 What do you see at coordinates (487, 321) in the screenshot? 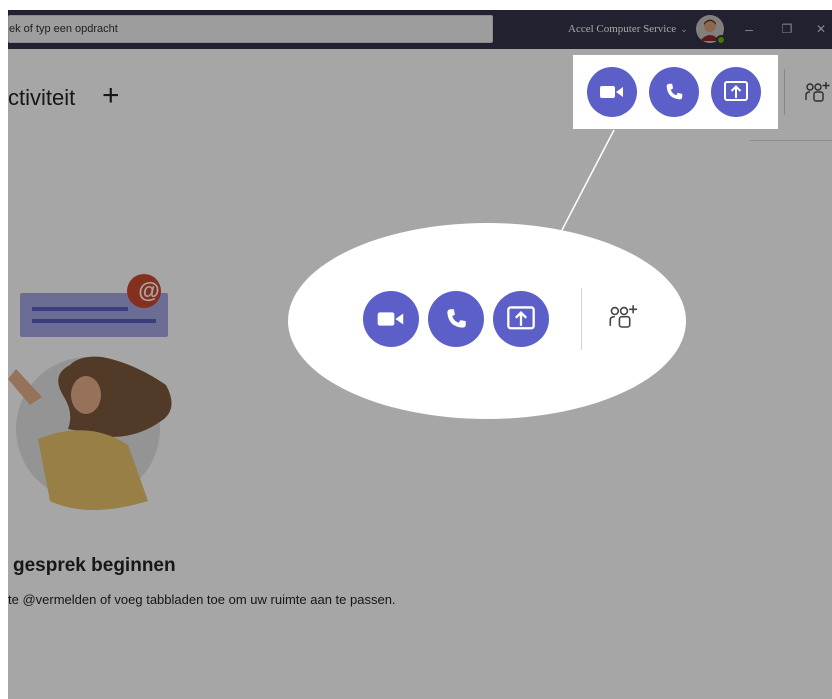
I see `zoom-callout` at bounding box center [487, 321].